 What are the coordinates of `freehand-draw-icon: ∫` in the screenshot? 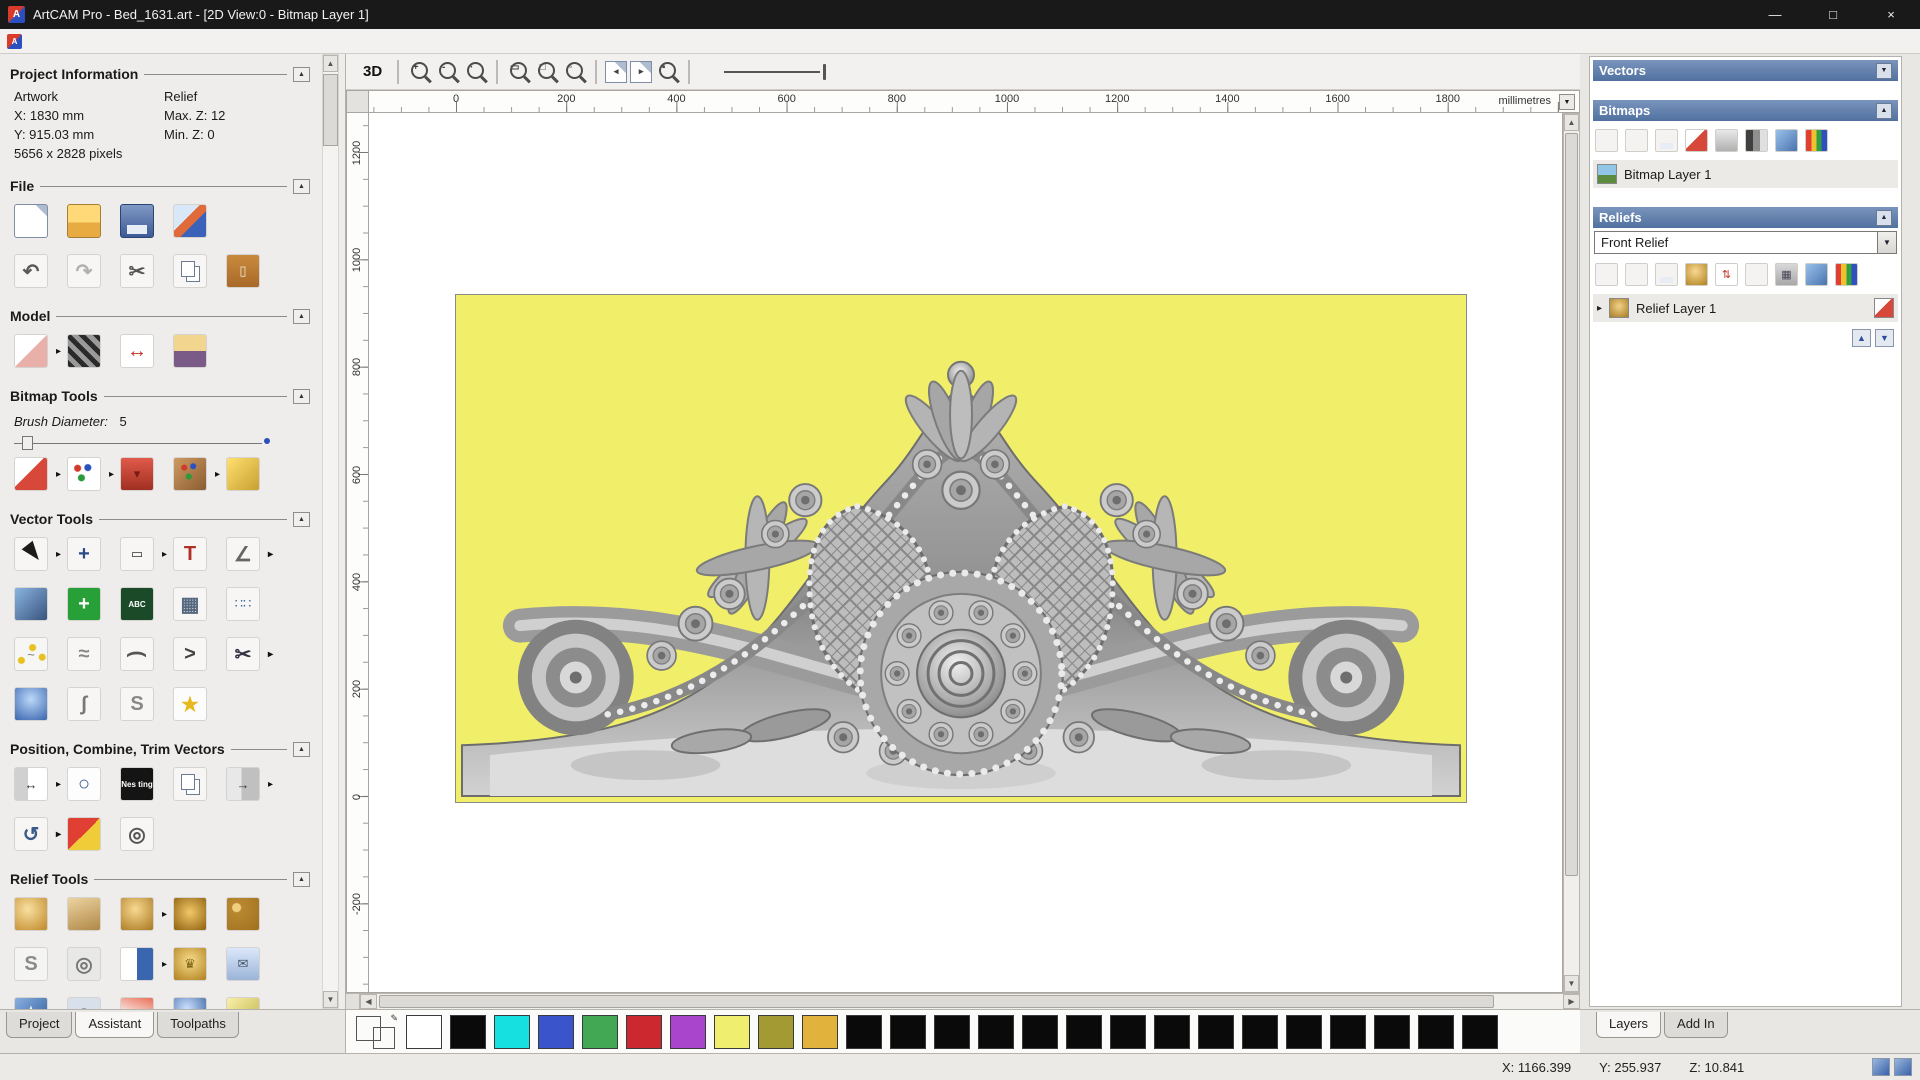 It's located at (84, 704).